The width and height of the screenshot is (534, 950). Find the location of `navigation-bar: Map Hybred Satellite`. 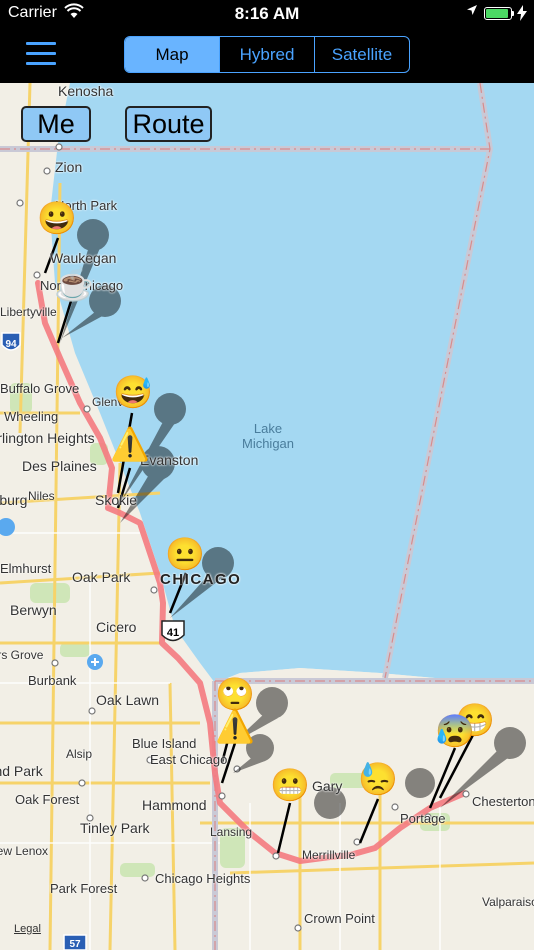

navigation-bar: Map Hybred Satellite is located at coordinates (267, 55).